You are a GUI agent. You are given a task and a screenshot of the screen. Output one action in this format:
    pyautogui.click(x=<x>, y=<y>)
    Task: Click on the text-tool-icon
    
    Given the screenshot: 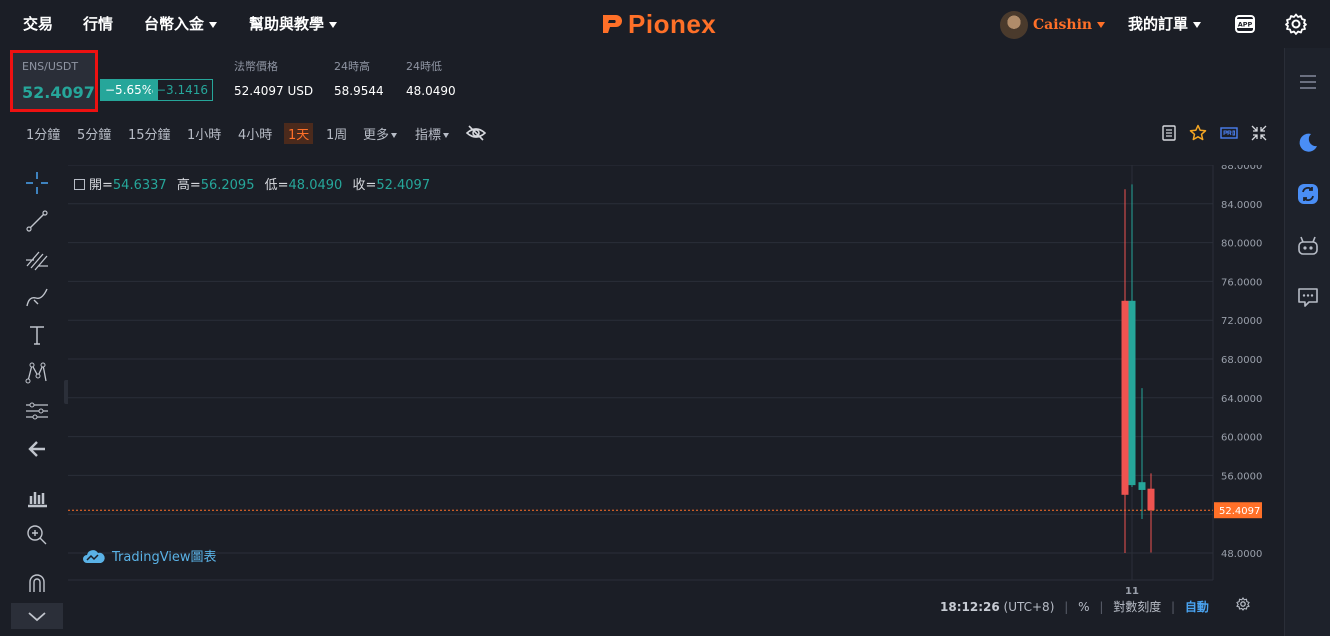 What is the action you would take?
    pyautogui.click(x=37, y=335)
    